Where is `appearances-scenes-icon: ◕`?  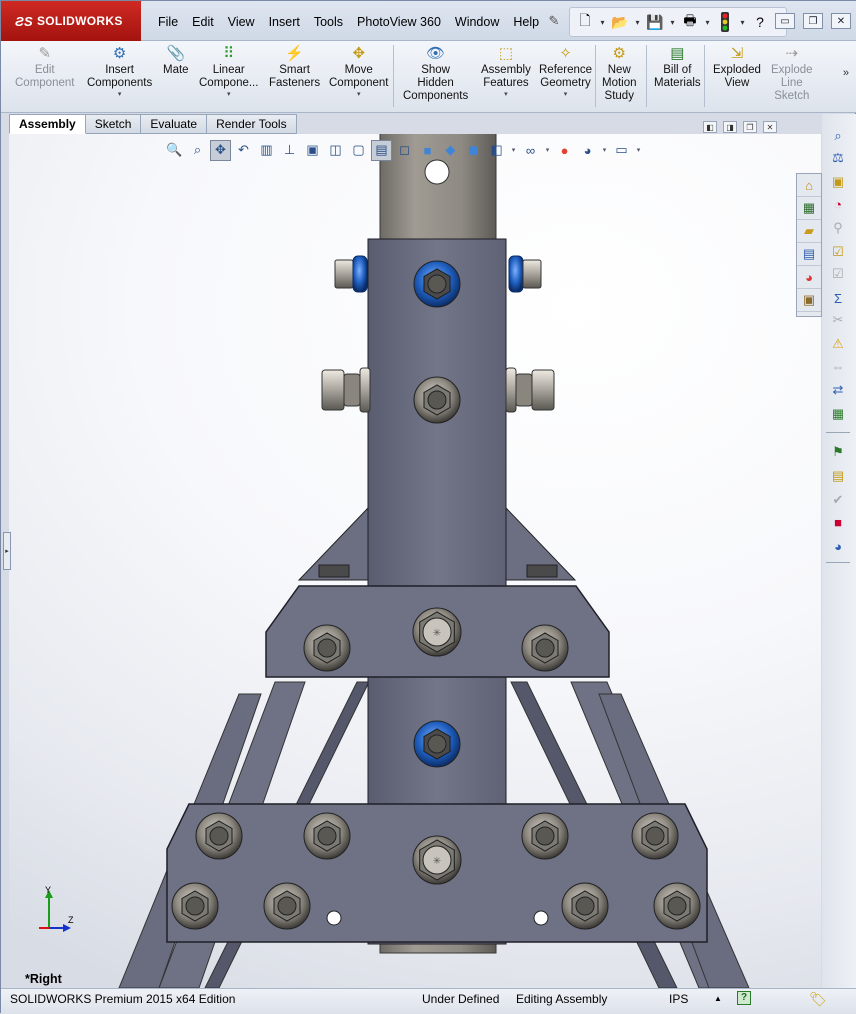 appearances-scenes-icon: ◕ is located at coordinates (809, 277).